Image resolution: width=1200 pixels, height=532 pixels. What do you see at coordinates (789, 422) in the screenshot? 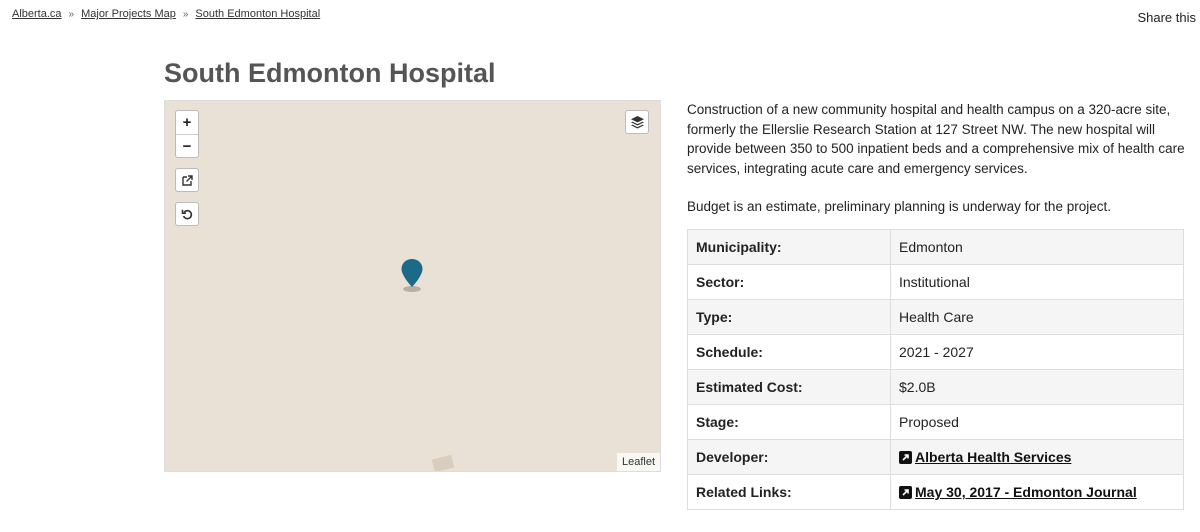
I see `stage-label: Stage:` at bounding box center [789, 422].